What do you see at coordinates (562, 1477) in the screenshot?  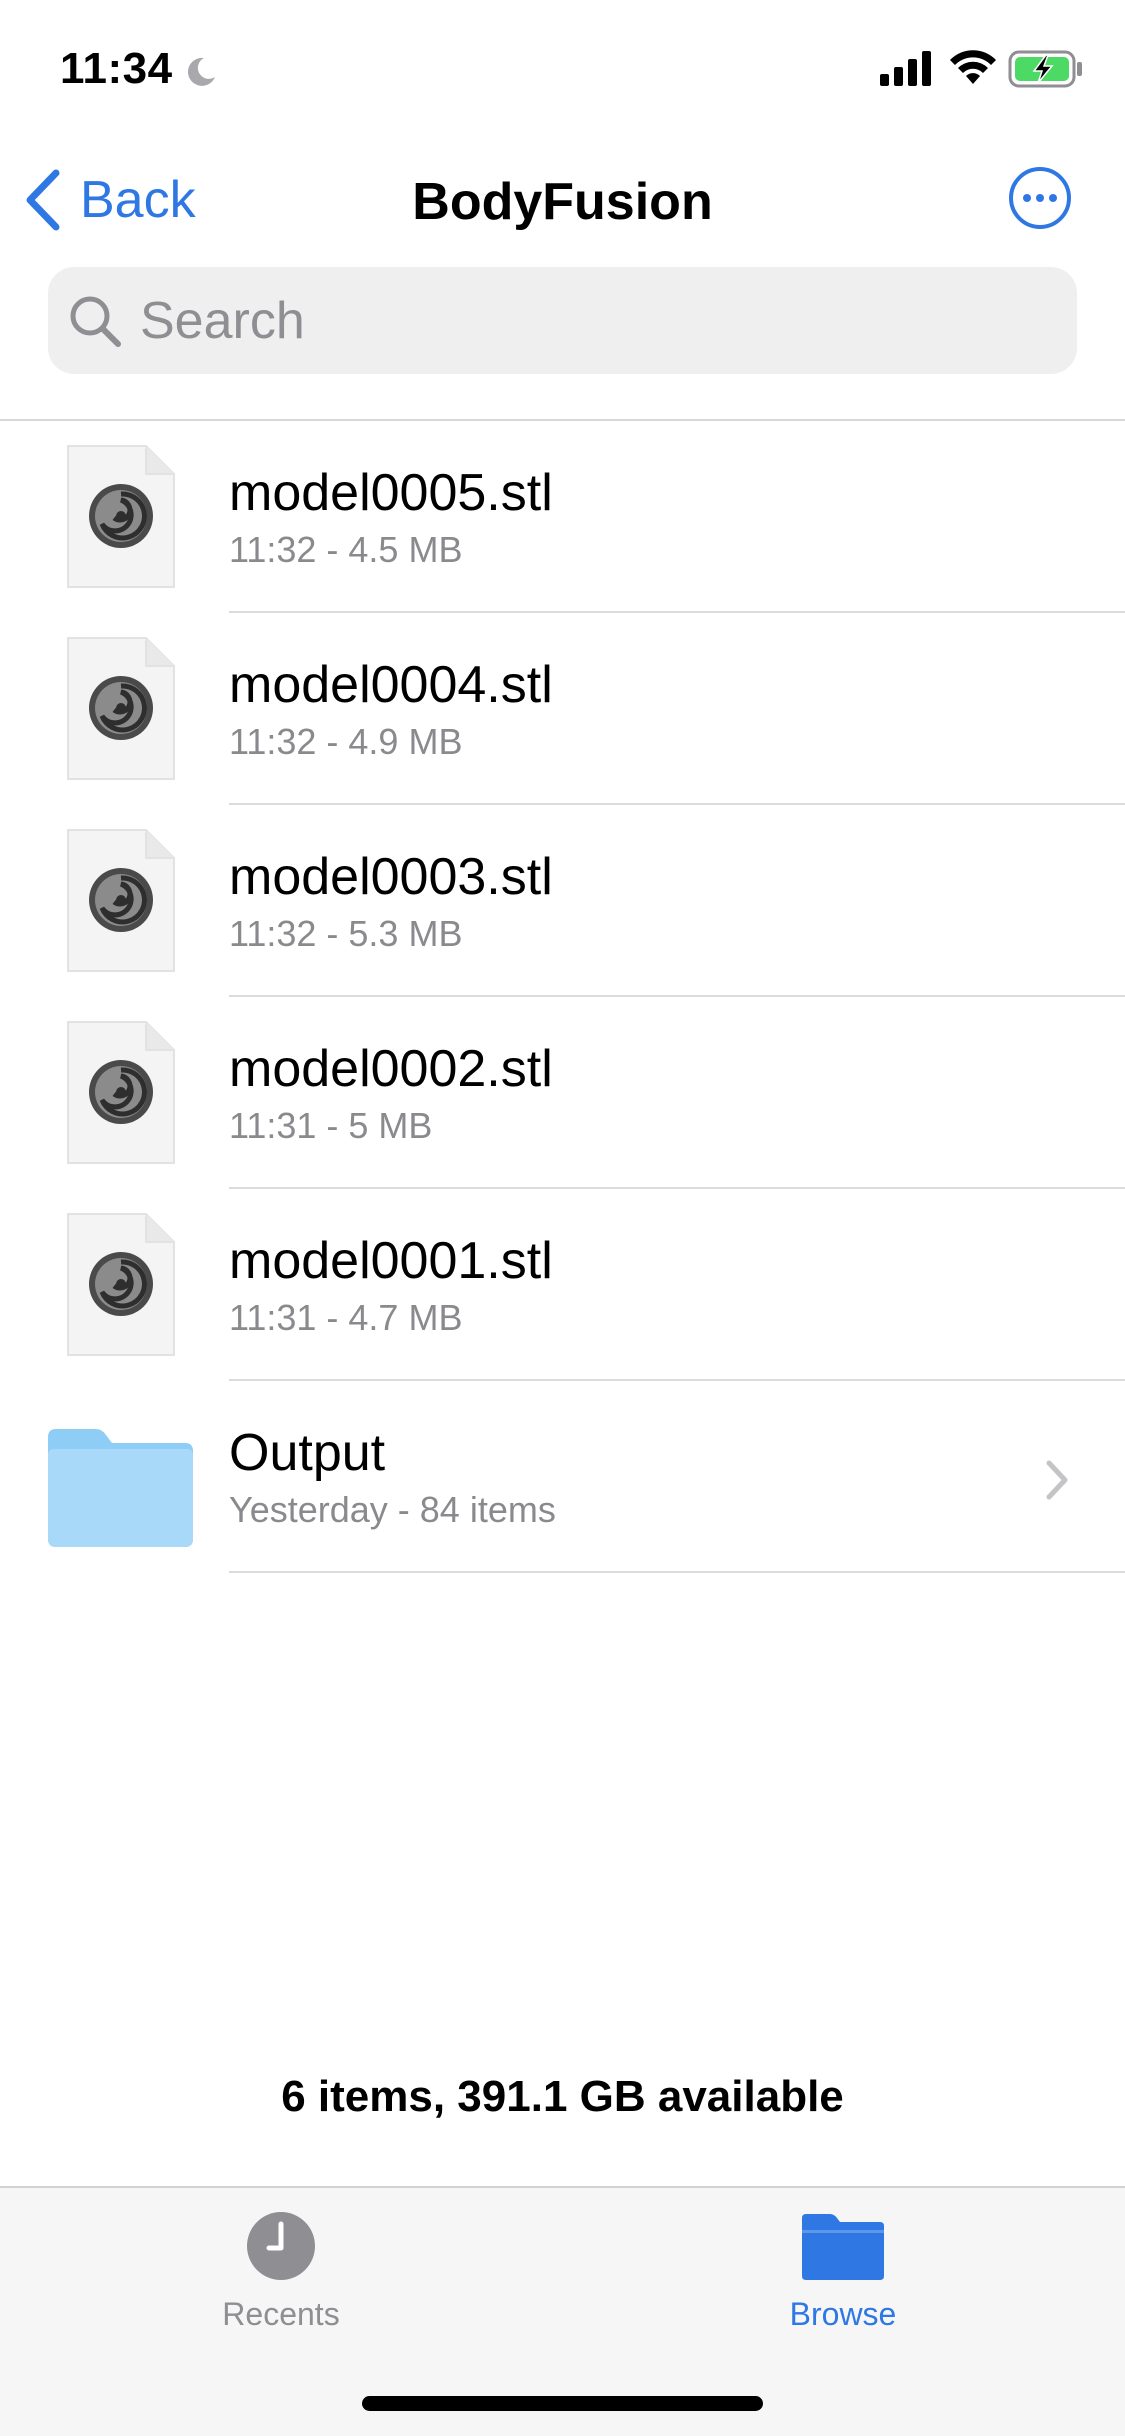 I see `folder-row-output: Output Yesterday - 84 items` at bounding box center [562, 1477].